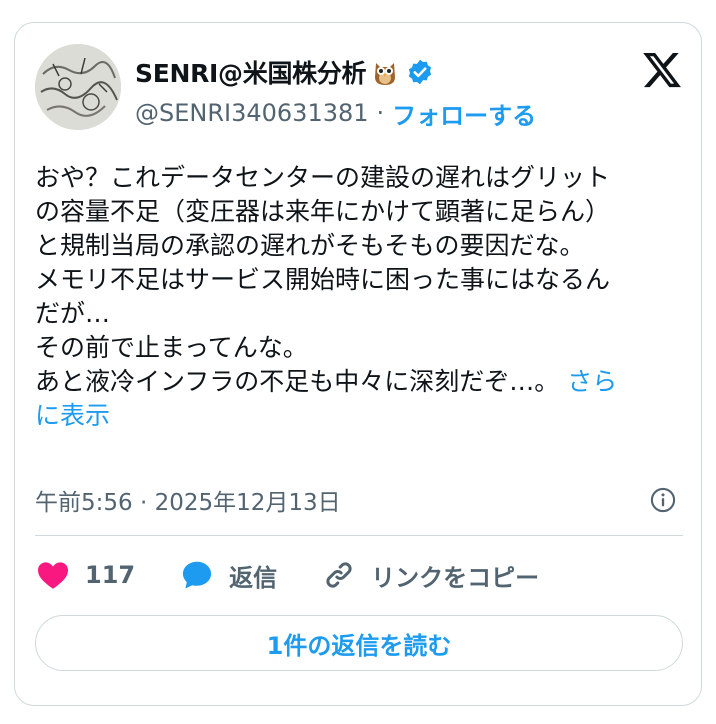 The height and width of the screenshot is (724, 716). I want to click on reply-button: 返信, so click(228, 575).